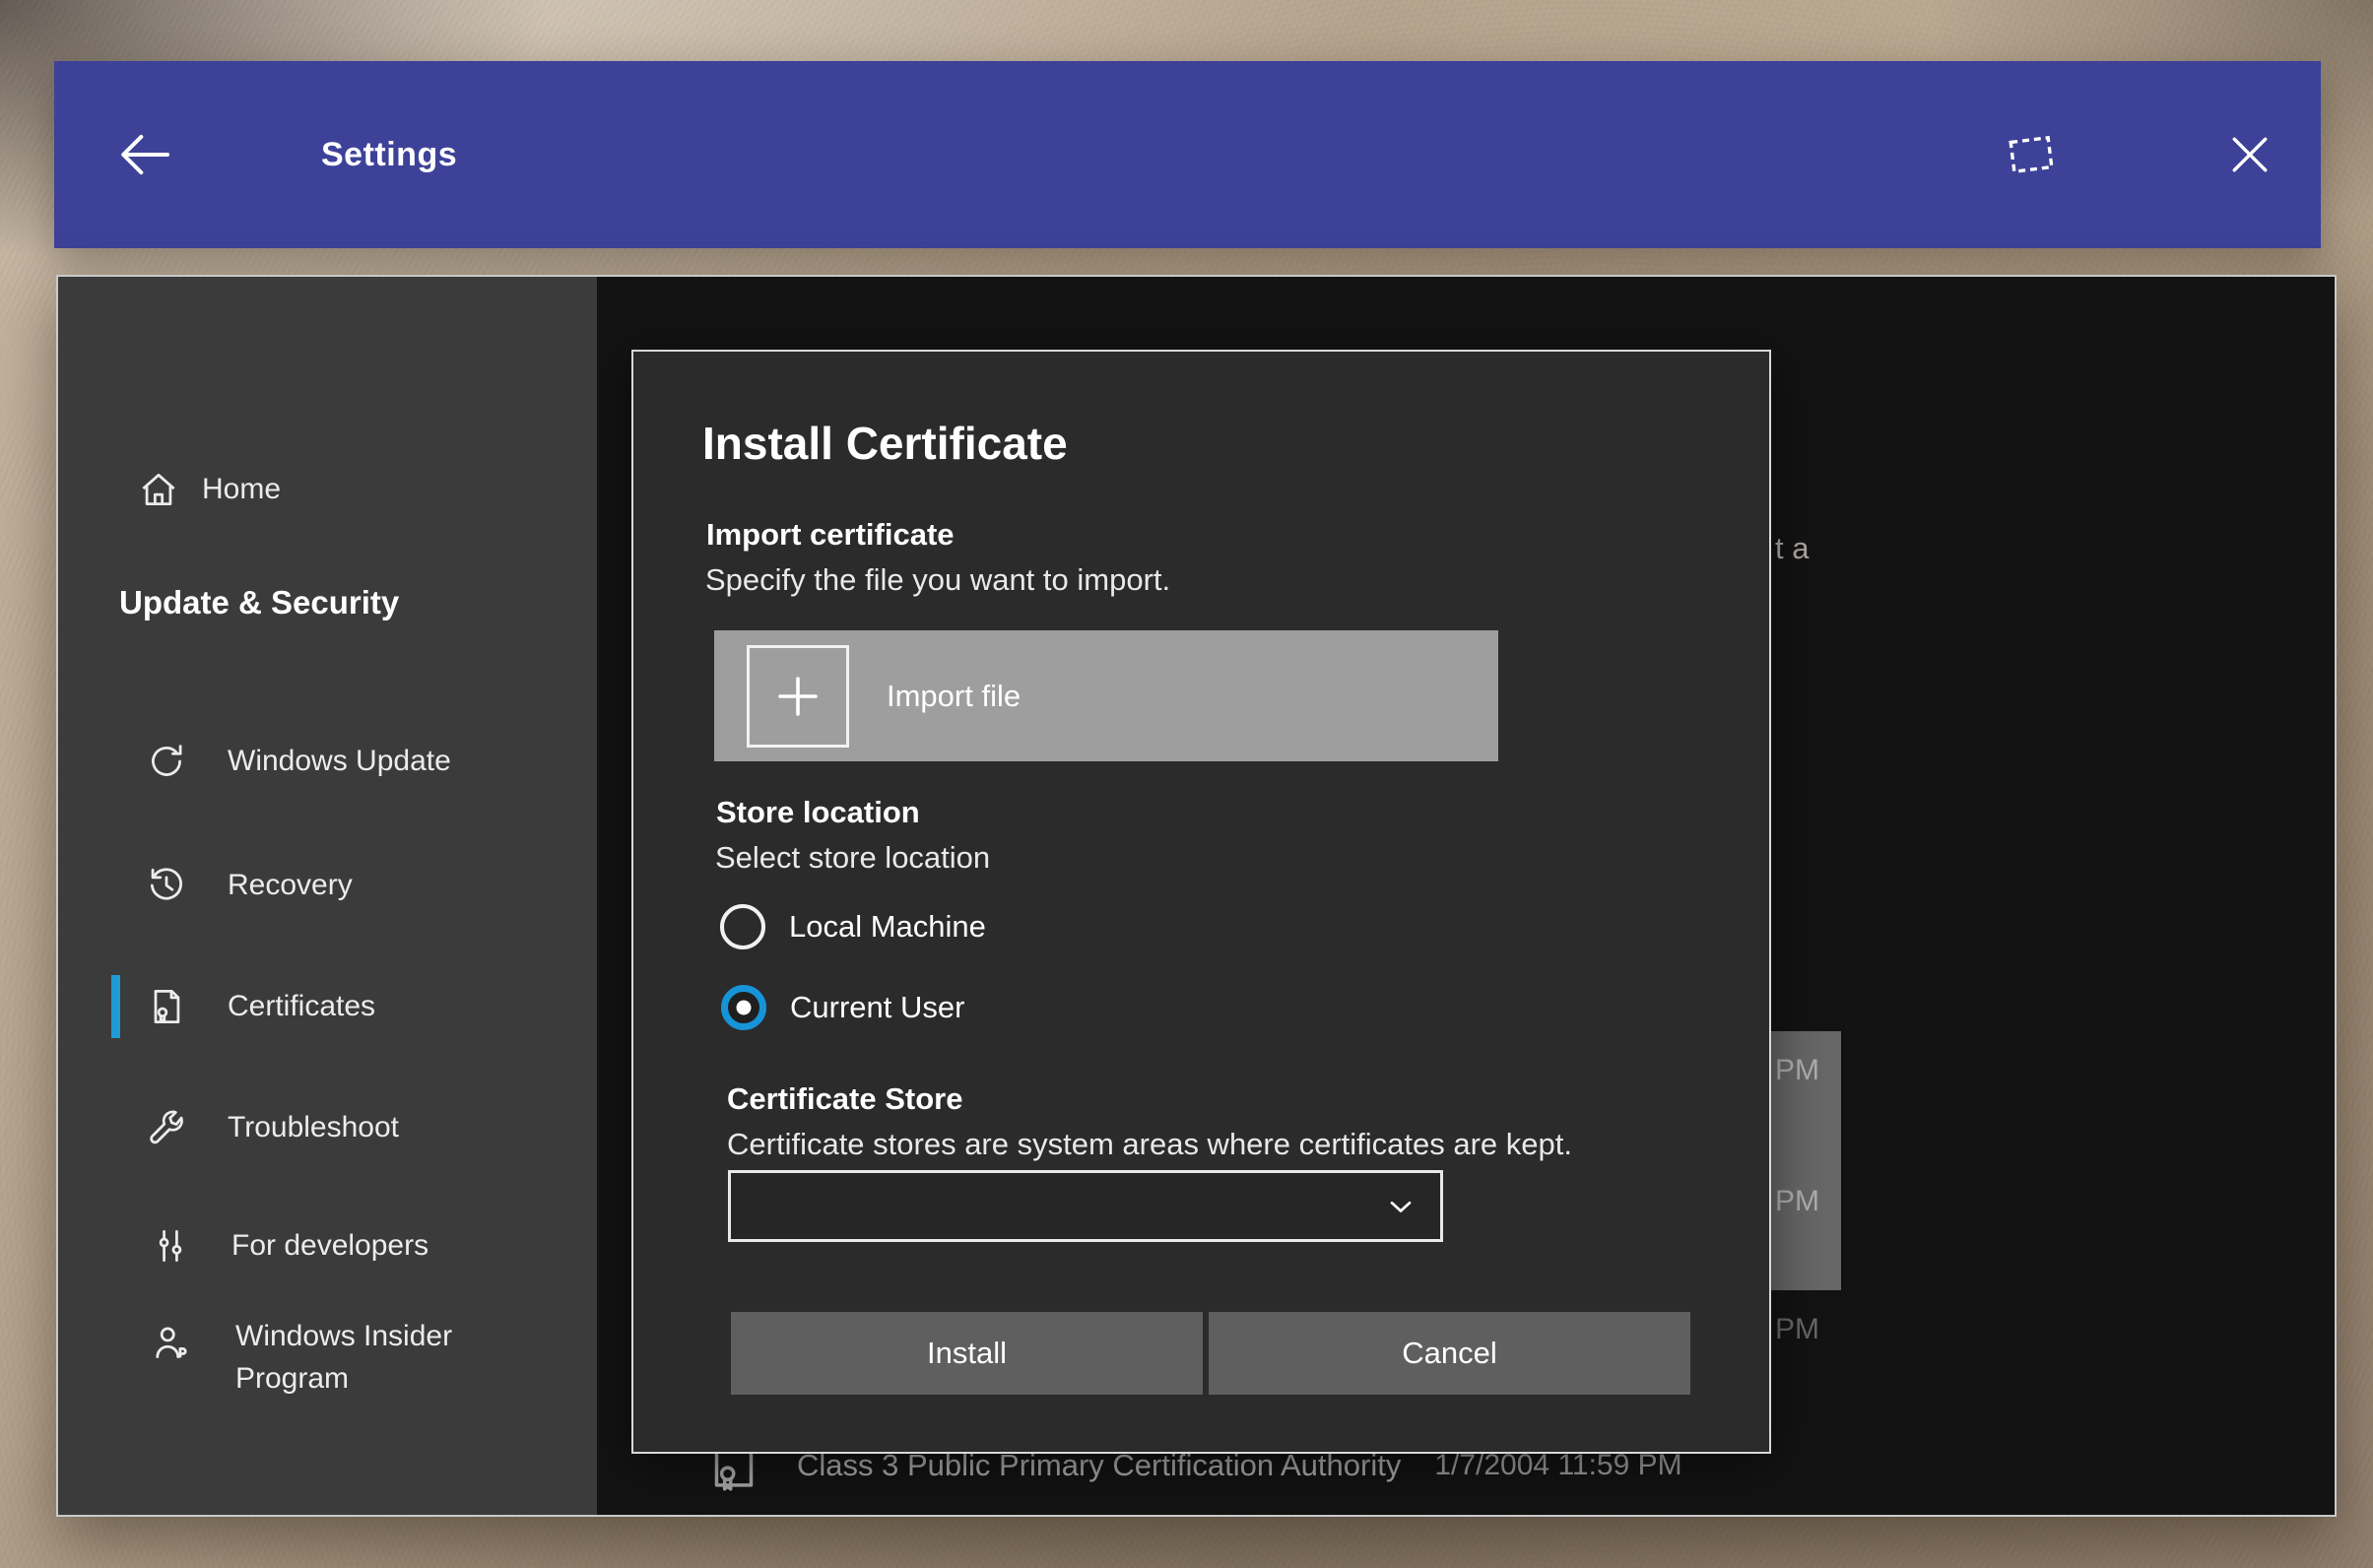  I want to click on window-adjust-button, so click(2031, 154).